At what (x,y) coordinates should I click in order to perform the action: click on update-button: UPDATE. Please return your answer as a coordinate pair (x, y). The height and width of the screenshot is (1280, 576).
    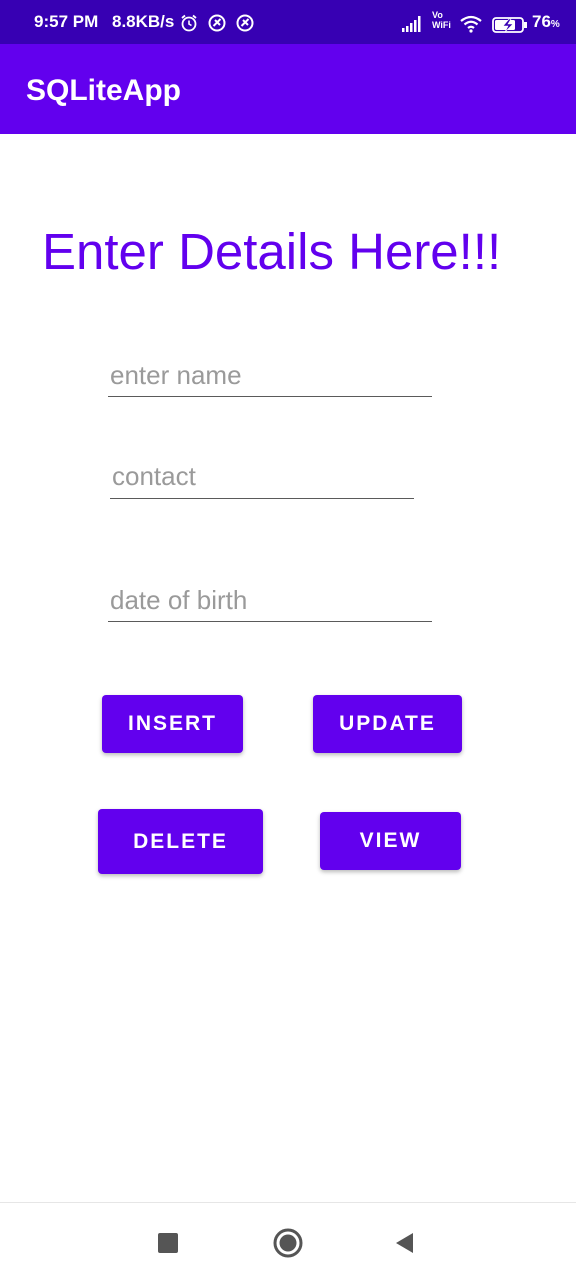
    Looking at the image, I should click on (387, 724).